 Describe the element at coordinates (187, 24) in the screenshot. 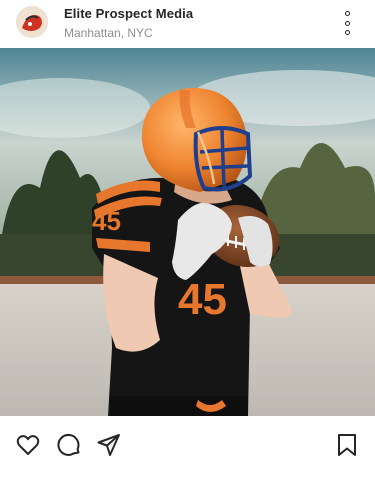

I see `post-header: Elite Prospect Media Manhattan, NYC` at that location.